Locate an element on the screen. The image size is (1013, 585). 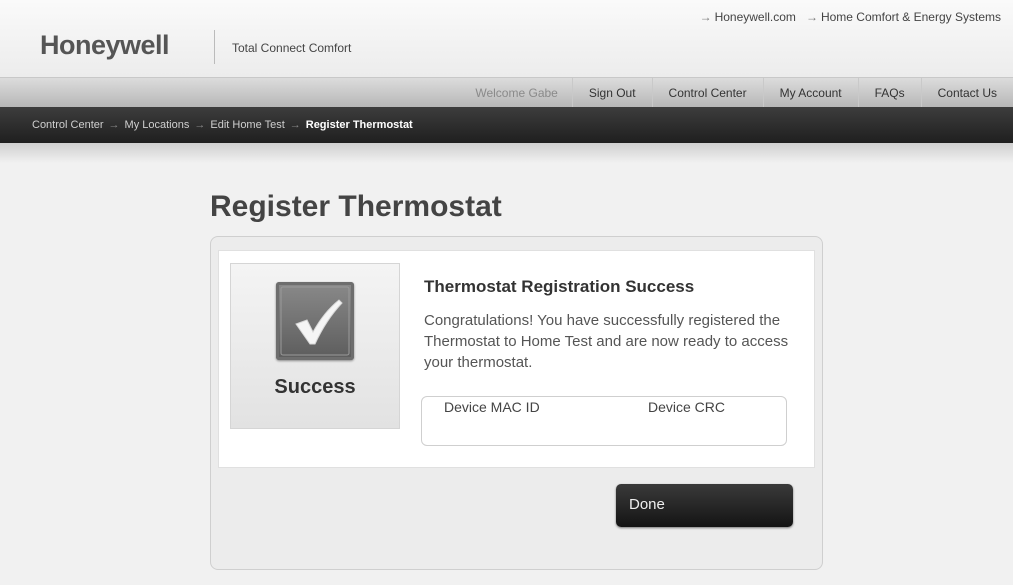
header-shadow is located at coordinates (506, 153).